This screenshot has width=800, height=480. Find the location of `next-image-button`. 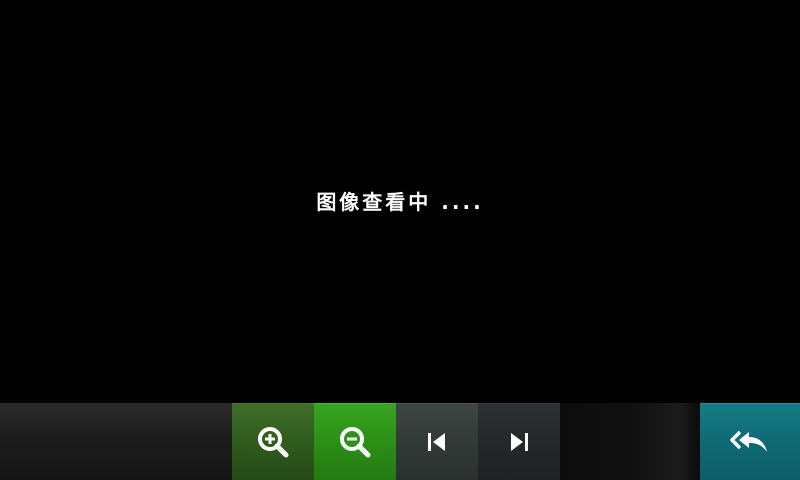

next-image-button is located at coordinates (519, 441).